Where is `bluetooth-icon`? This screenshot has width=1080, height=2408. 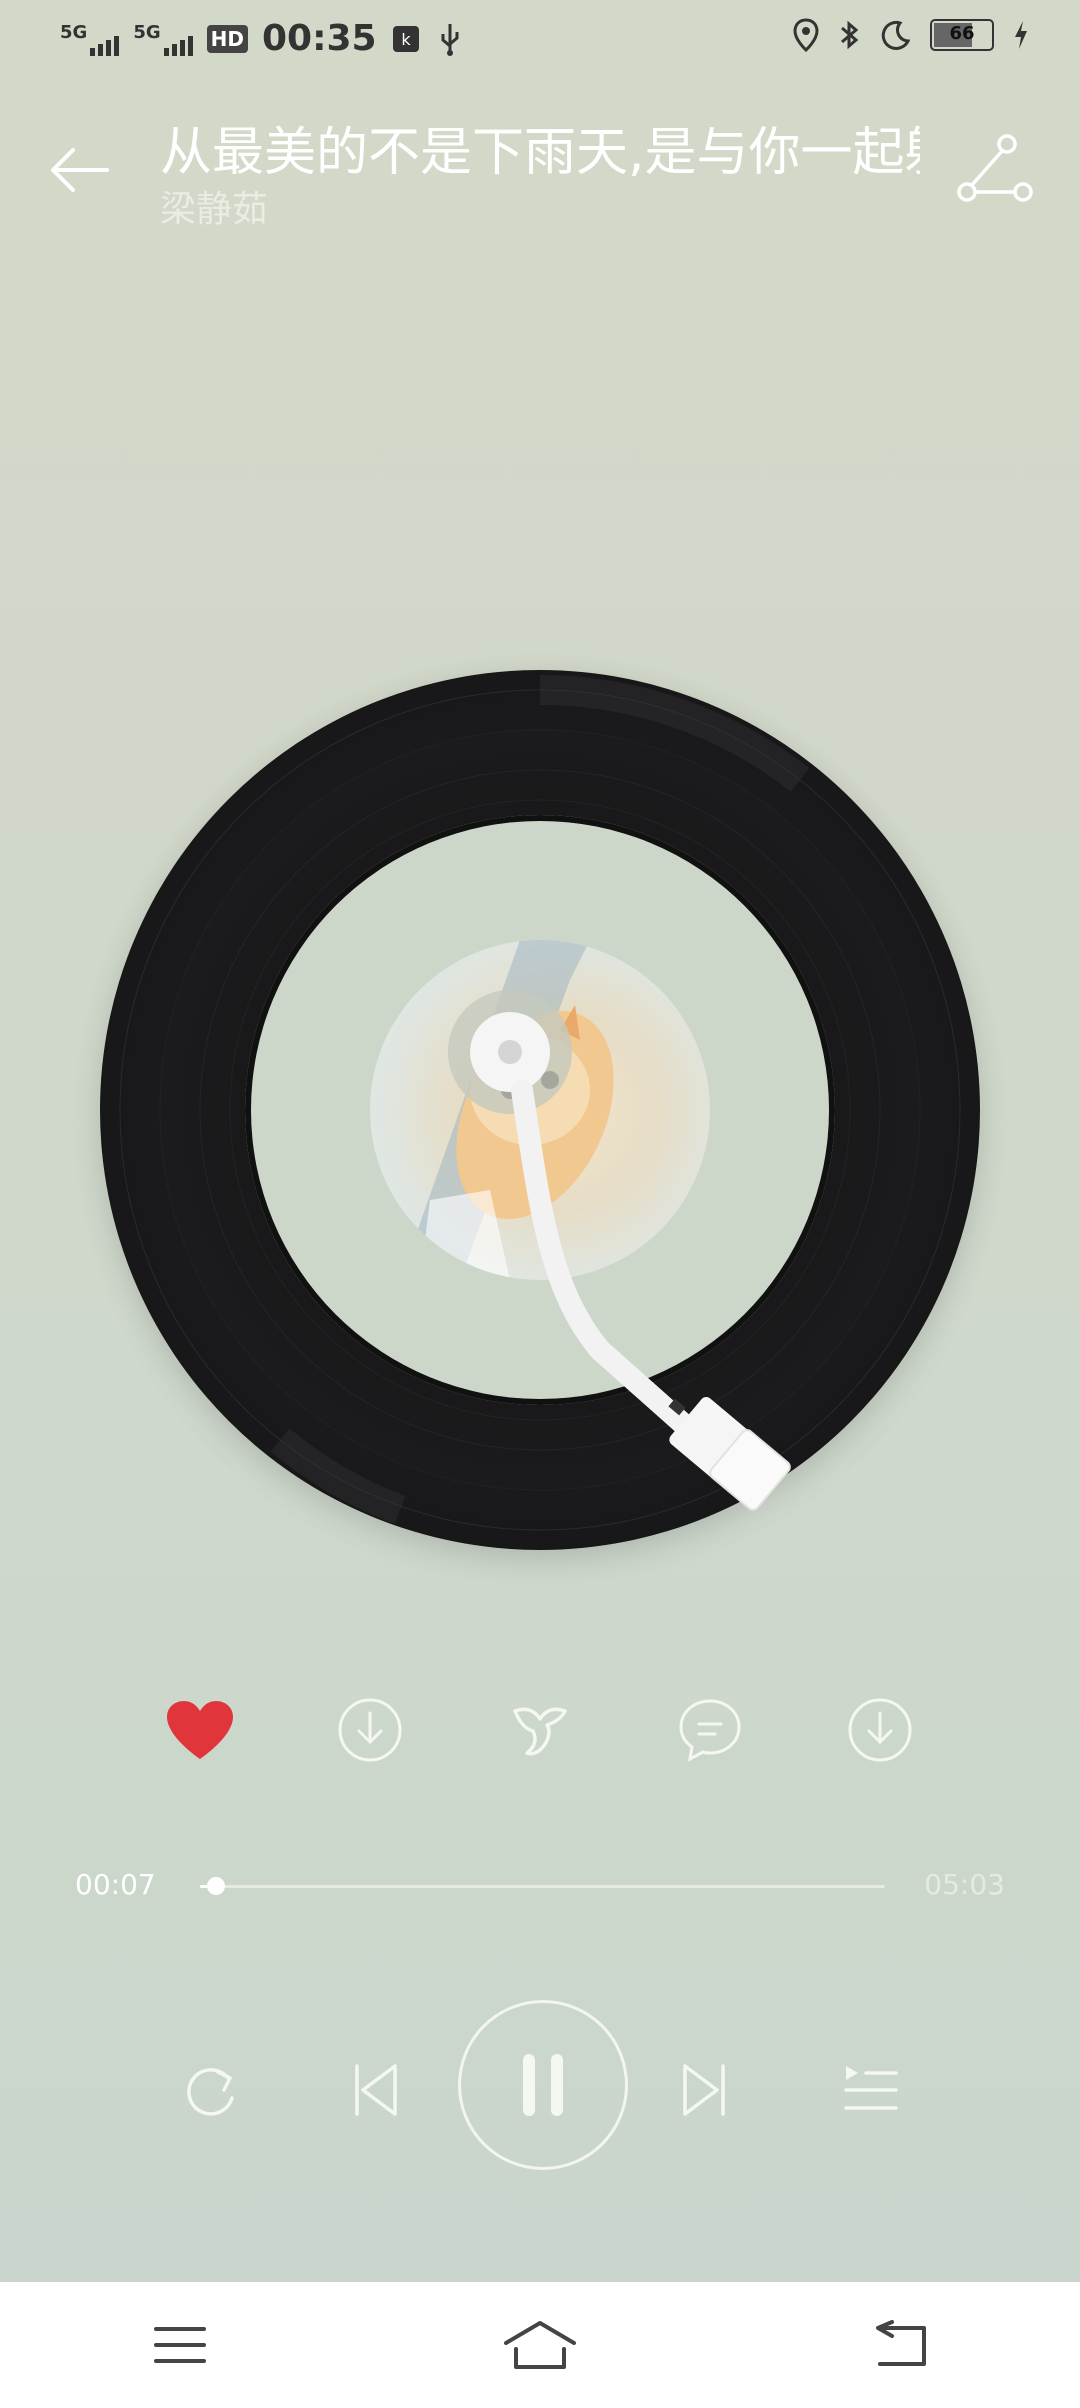 bluetooth-icon is located at coordinates (850, 35).